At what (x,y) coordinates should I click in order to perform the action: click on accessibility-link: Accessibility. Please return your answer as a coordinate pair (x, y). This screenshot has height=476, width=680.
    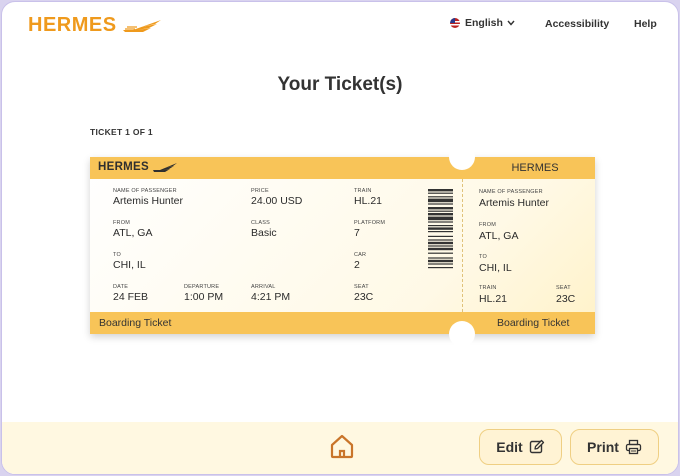
    Looking at the image, I should click on (577, 24).